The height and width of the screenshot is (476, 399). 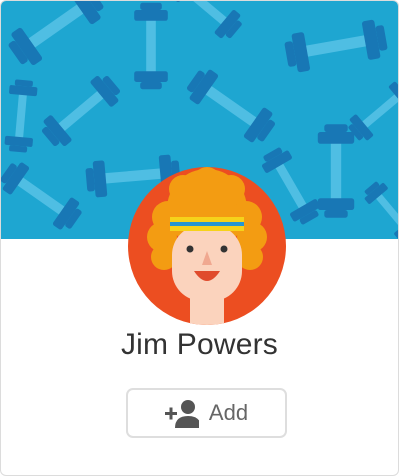 I want to click on add-person-icon, so click(x=181, y=413).